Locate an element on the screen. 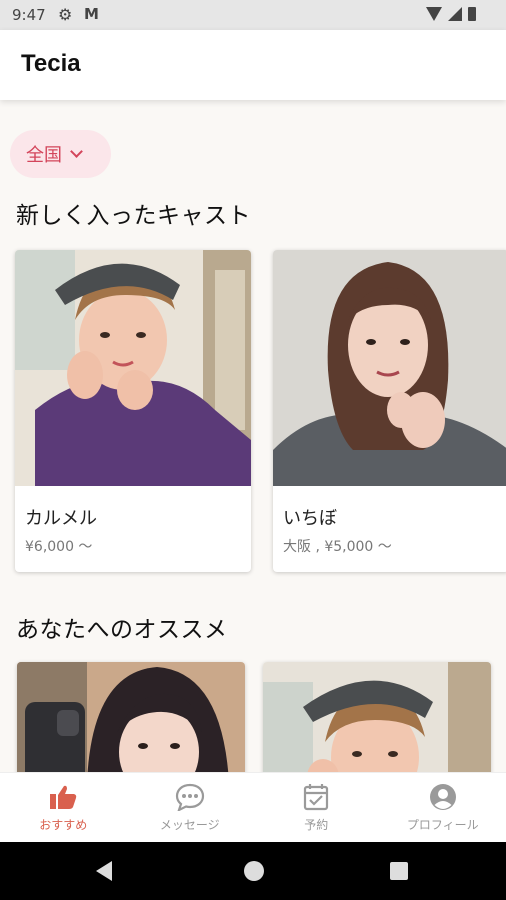  signal-icon is located at coordinates (455, 14).